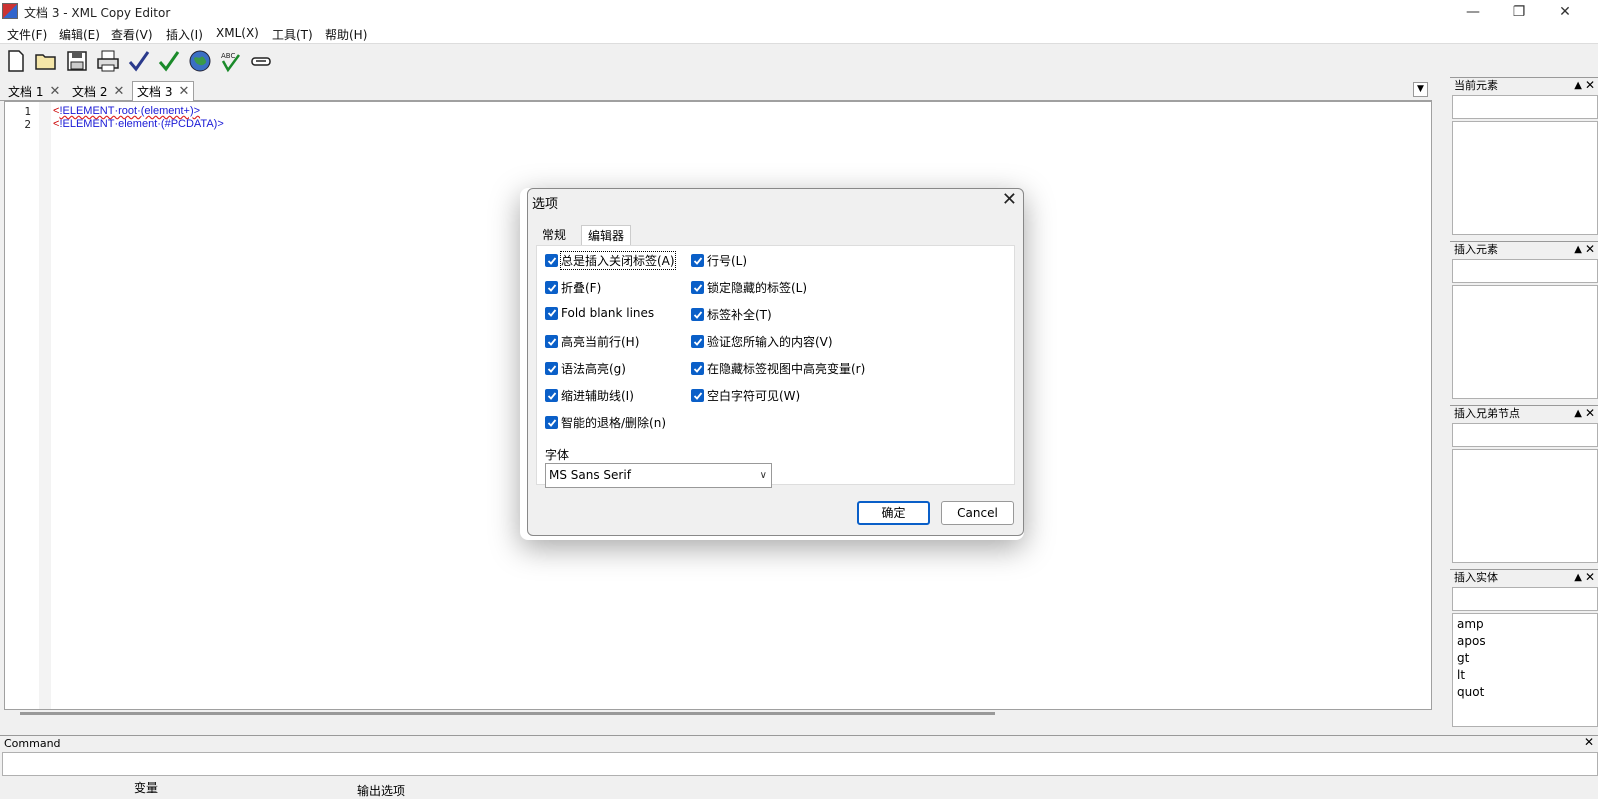 The width and height of the screenshot is (1598, 799). What do you see at coordinates (799, 788) in the screenshot?
I see `command-options-strip: 变量 输出选项` at bounding box center [799, 788].